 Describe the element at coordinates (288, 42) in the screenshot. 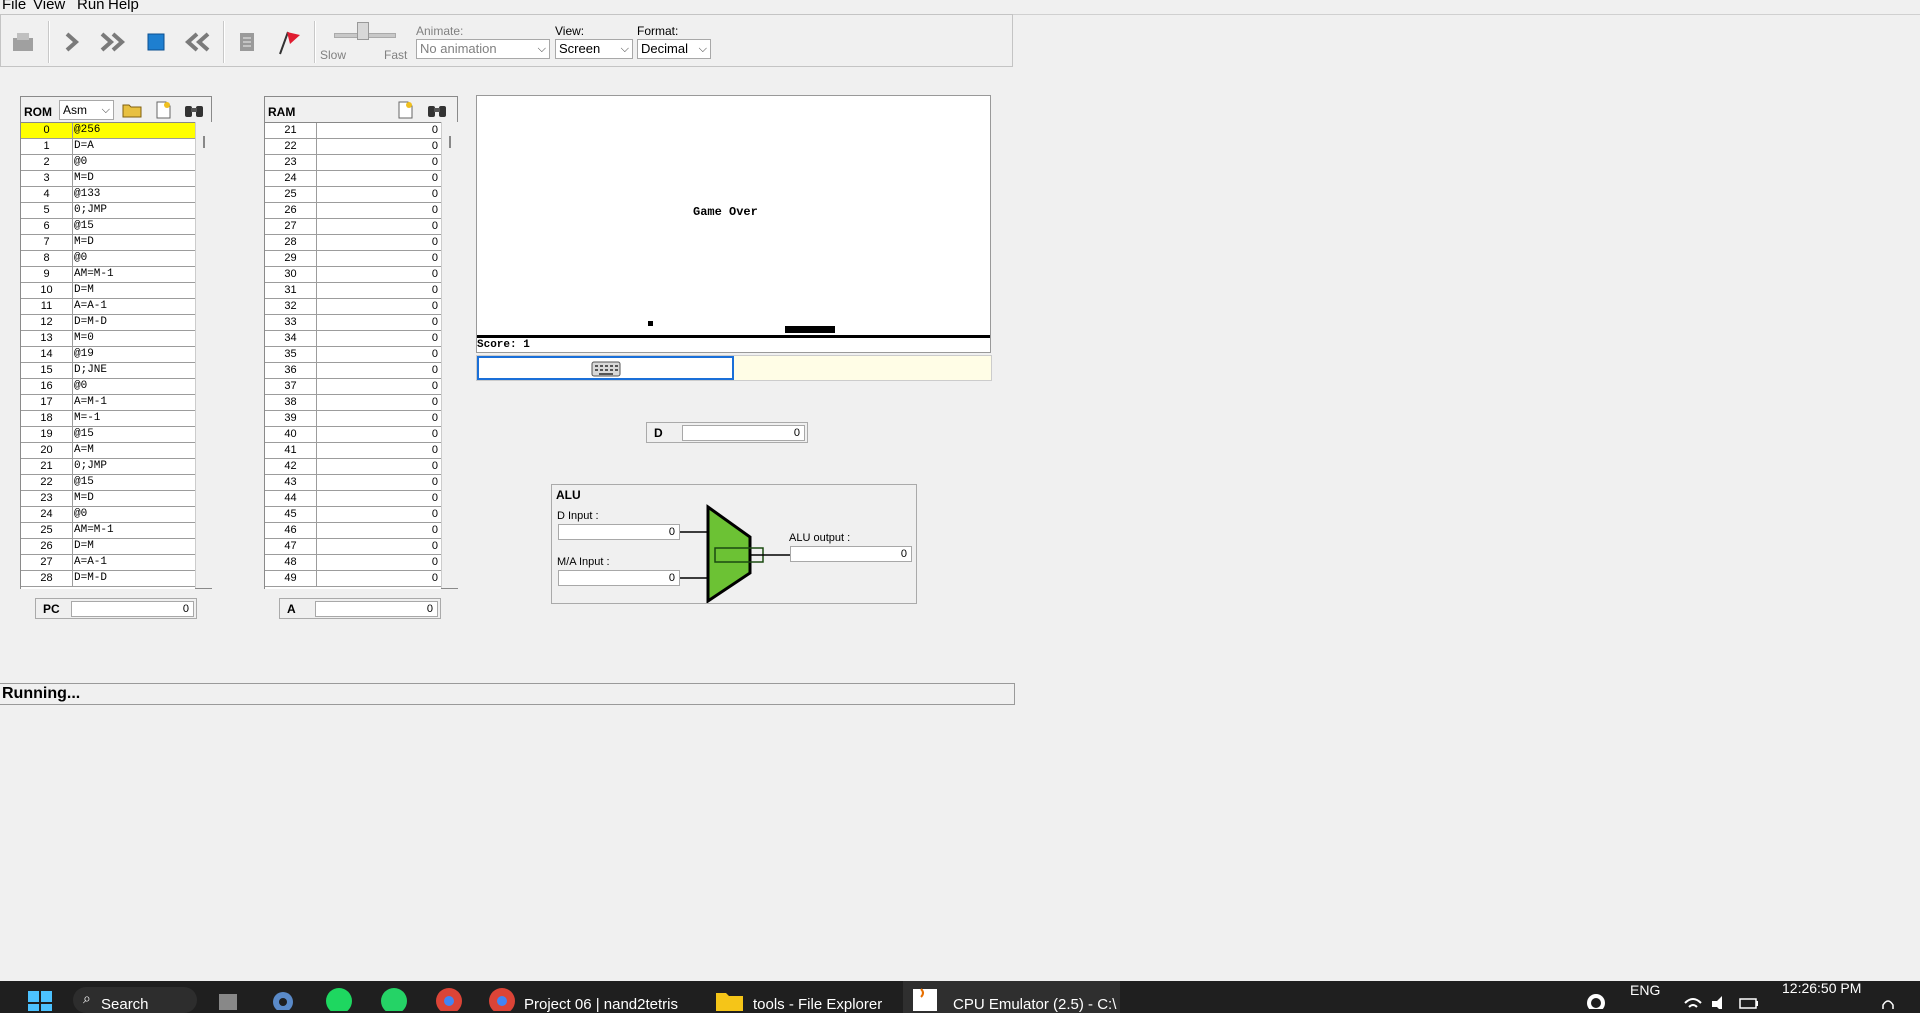

I see `breakpoint-flag-icon` at that location.